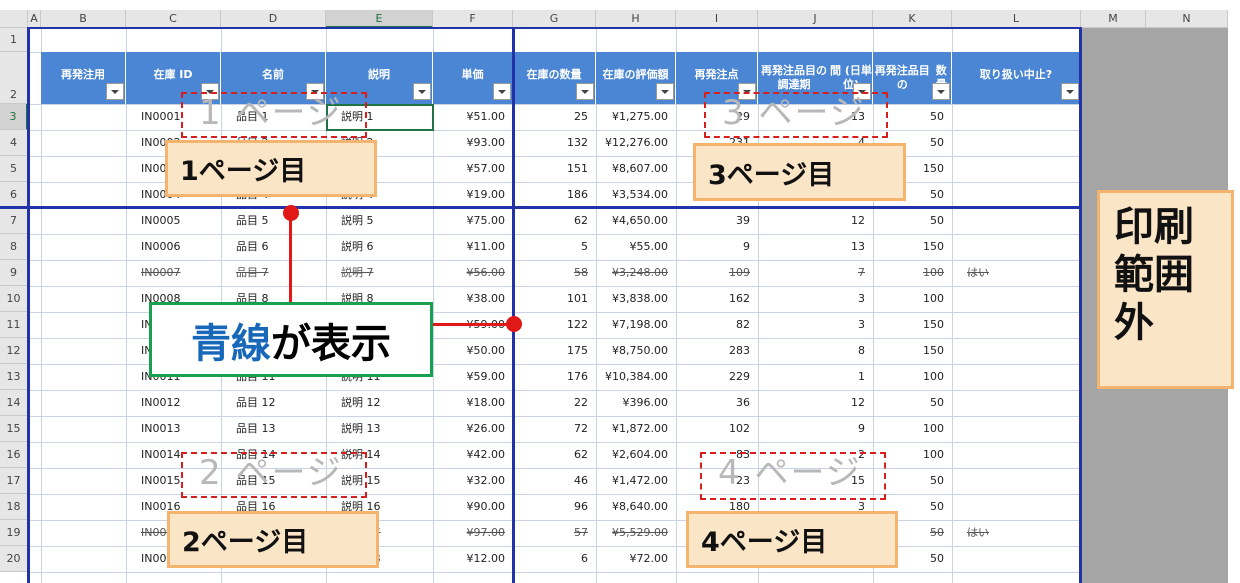 The image size is (1240, 583). Describe the element at coordinates (469, 169) in the screenshot. I see `cell-price: ¥57.00` at that location.